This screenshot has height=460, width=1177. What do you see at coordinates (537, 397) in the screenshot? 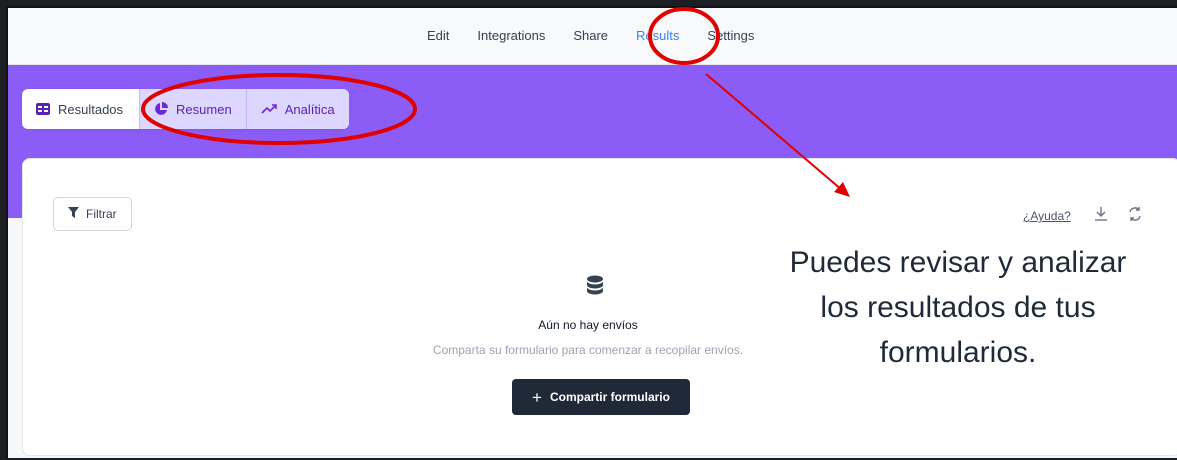
I see `plus-icon: +` at bounding box center [537, 397].